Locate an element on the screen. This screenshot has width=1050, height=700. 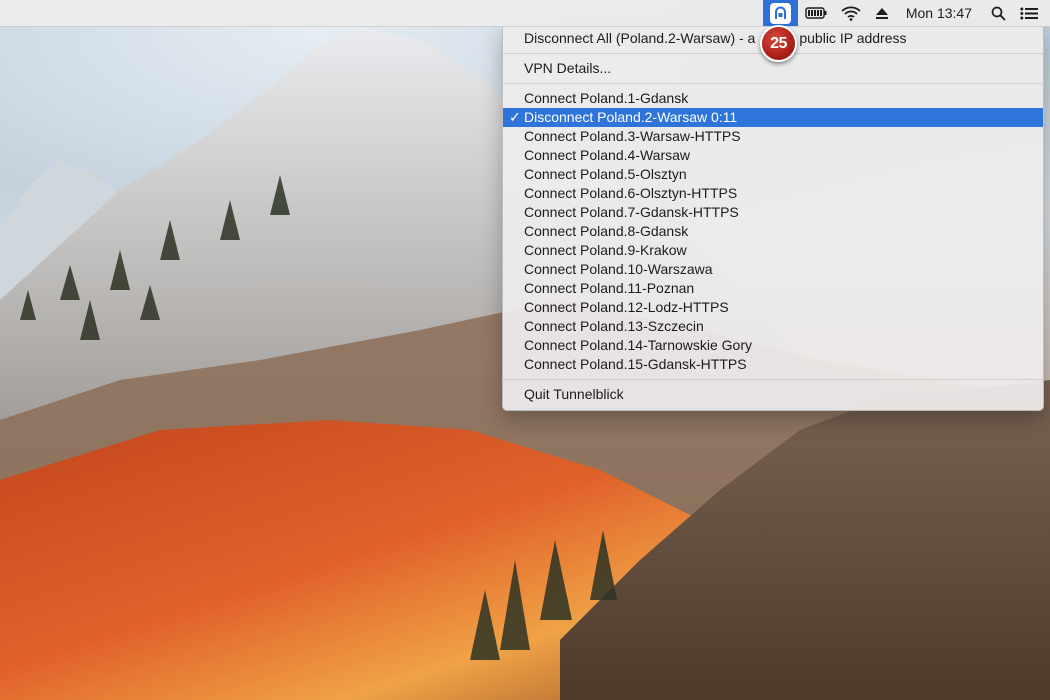
connection-item: Connect Poland.3-Warsaw-HTTPS is located at coordinates (773, 136).